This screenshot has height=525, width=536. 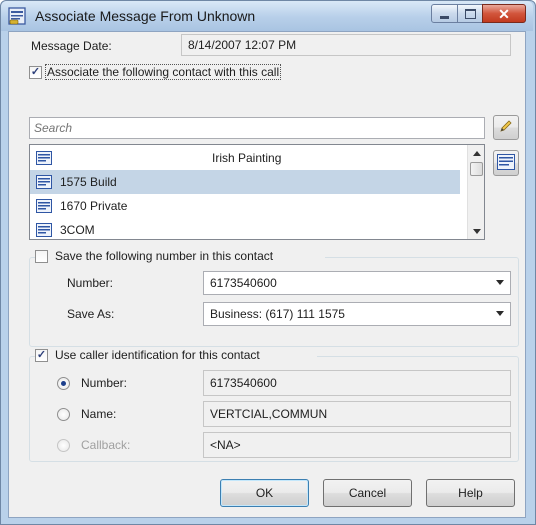 I want to click on ok-button-label: OK, so click(x=264, y=493).